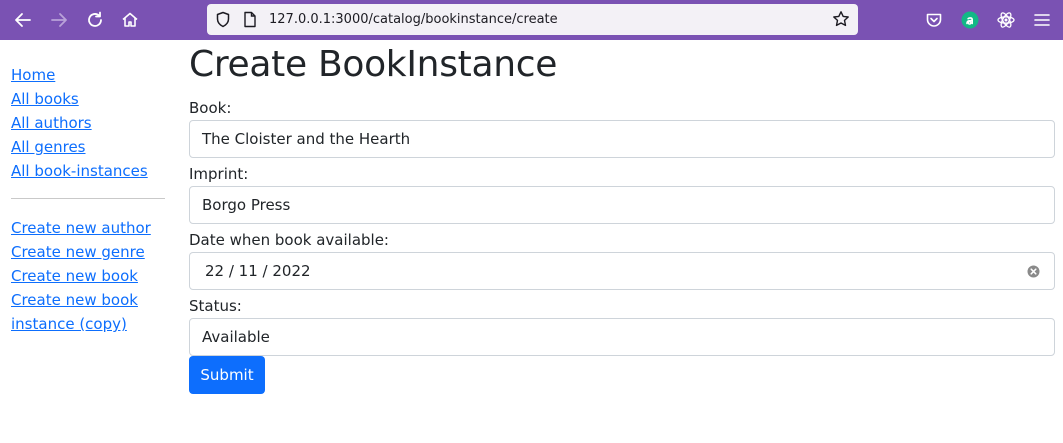  I want to click on sidebar-link-home: Home, so click(88, 75).